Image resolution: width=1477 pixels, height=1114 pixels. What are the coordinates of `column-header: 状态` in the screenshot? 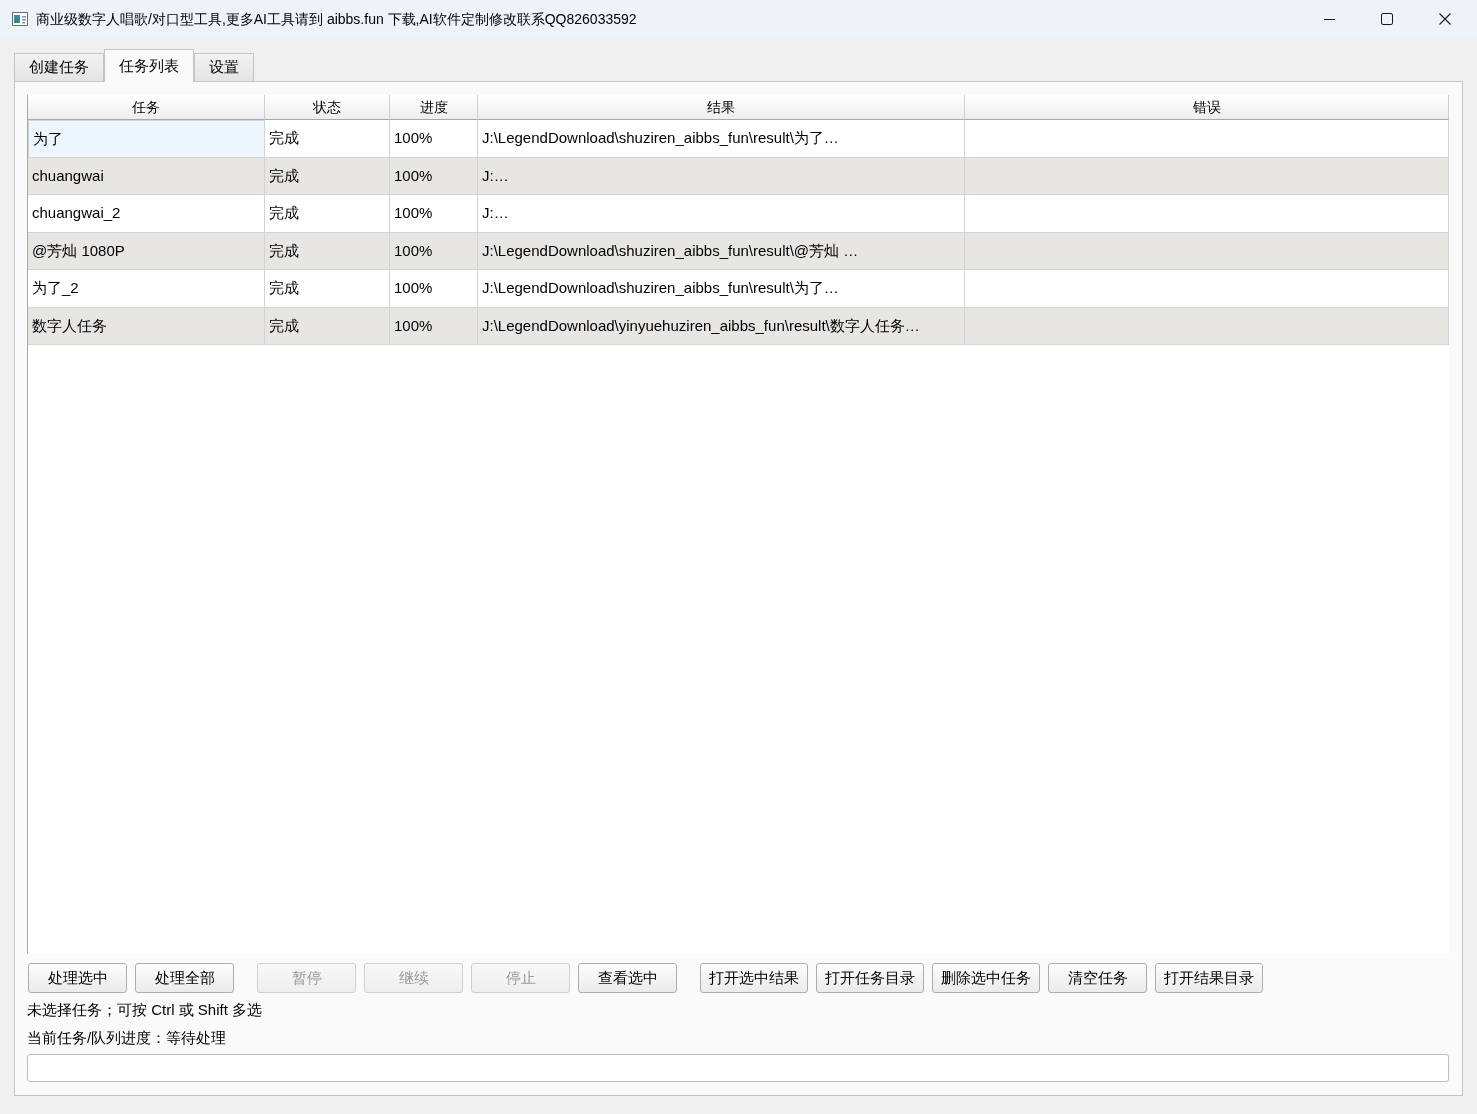 It's located at (327, 107).